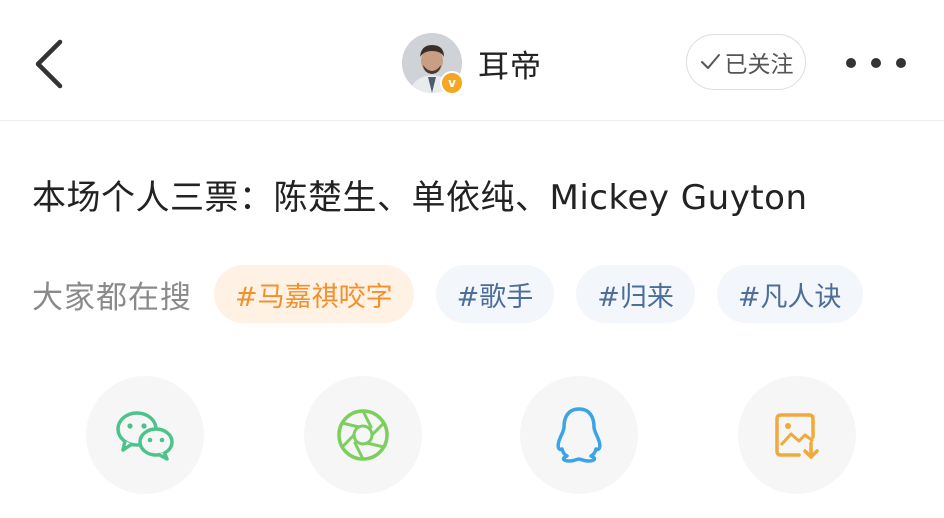 The height and width of the screenshot is (518, 944). I want to click on share-moments-button, so click(363, 435).